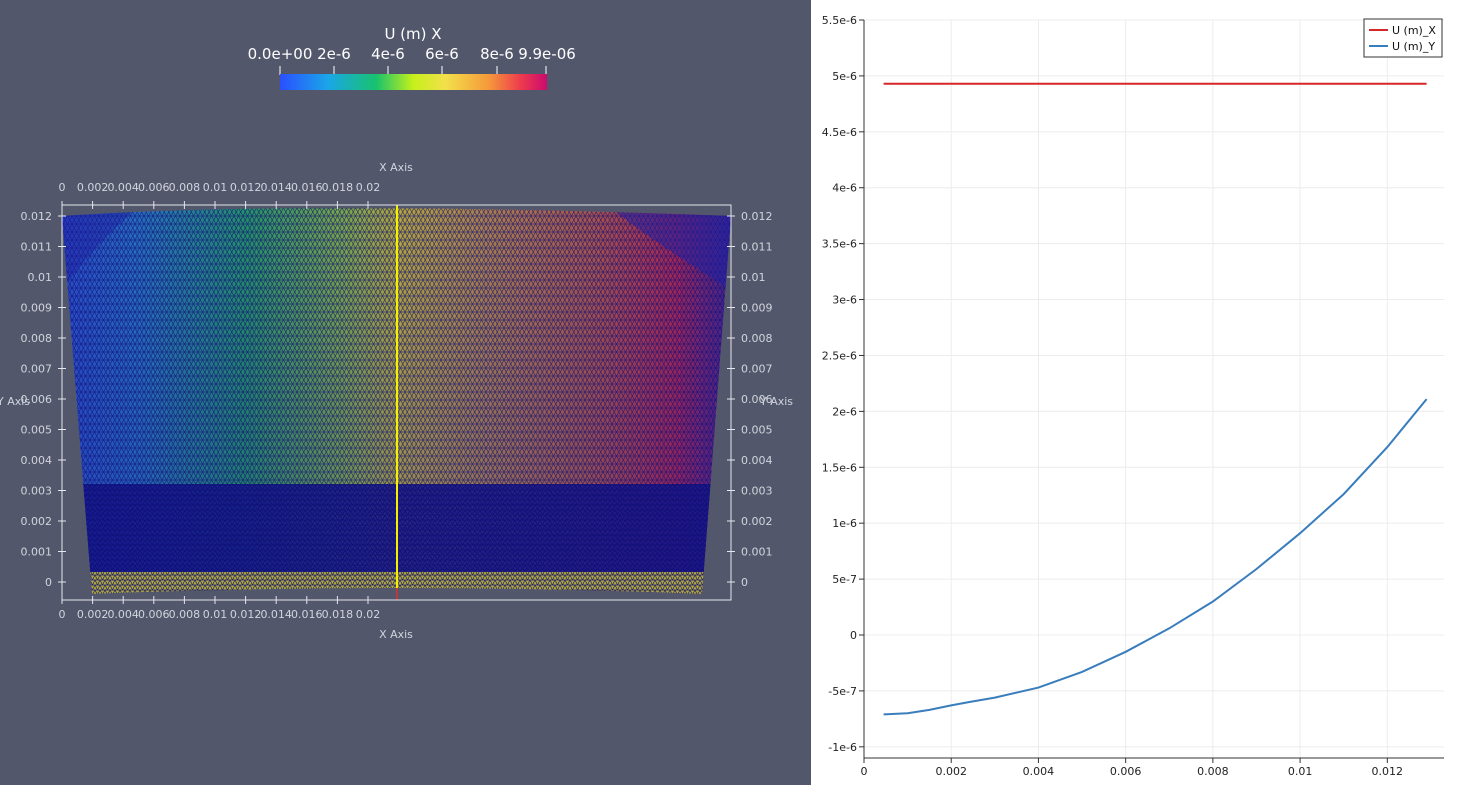 This screenshot has width=1464, height=785. What do you see at coordinates (396, 167) in the screenshot?
I see `x-axis-title-top: X Axis` at bounding box center [396, 167].